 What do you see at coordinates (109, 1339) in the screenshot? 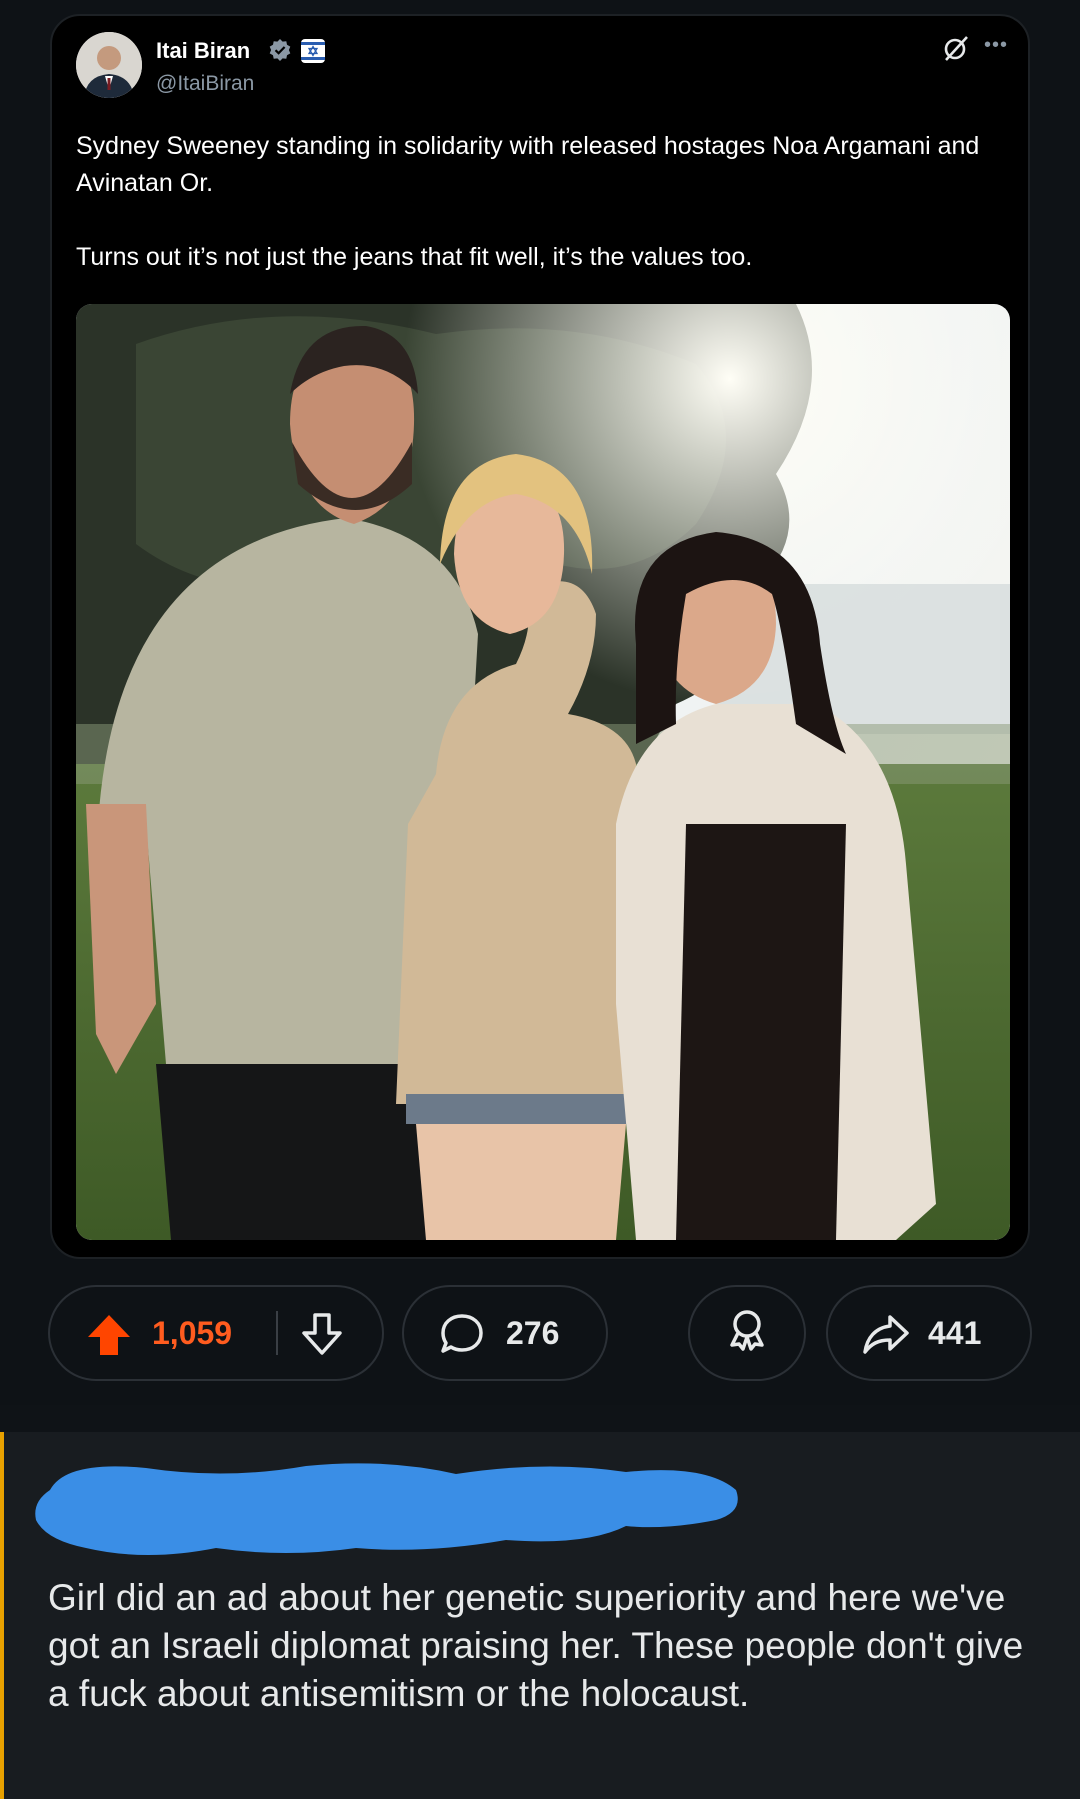
I see `upvote-arrow-icon` at bounding box center [109, 1339].